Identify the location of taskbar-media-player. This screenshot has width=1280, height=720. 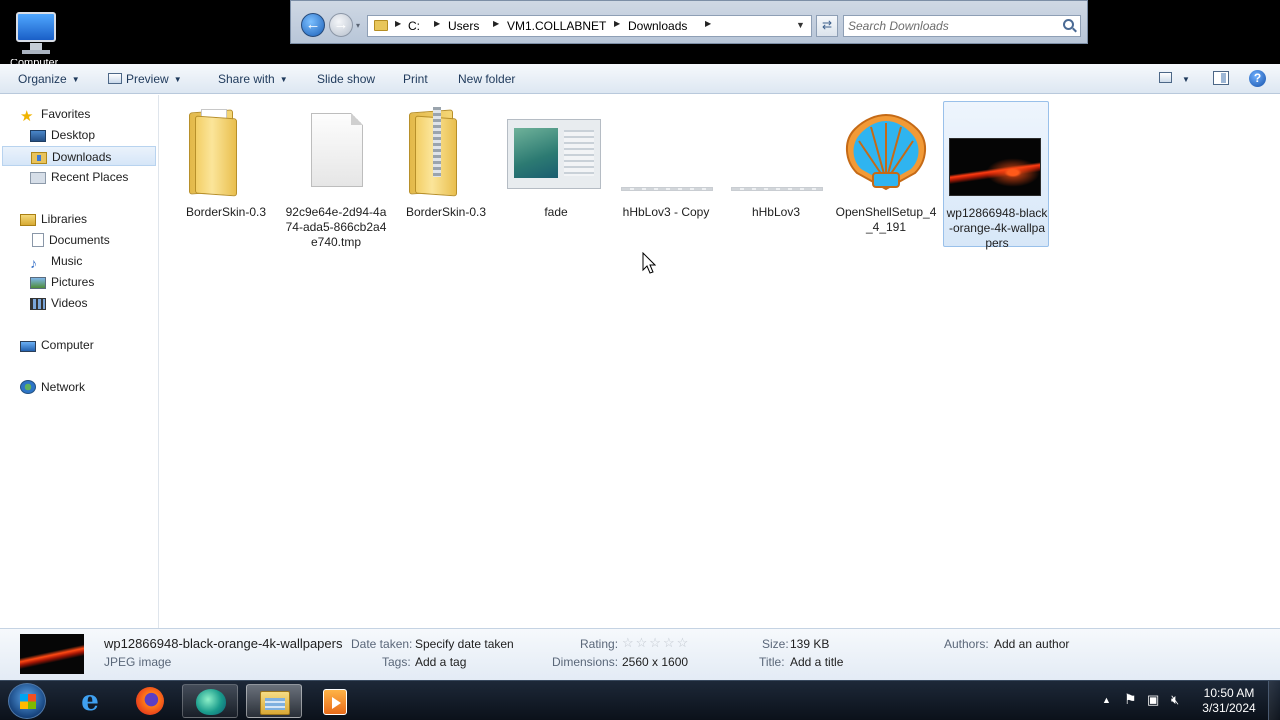
(335, 701).